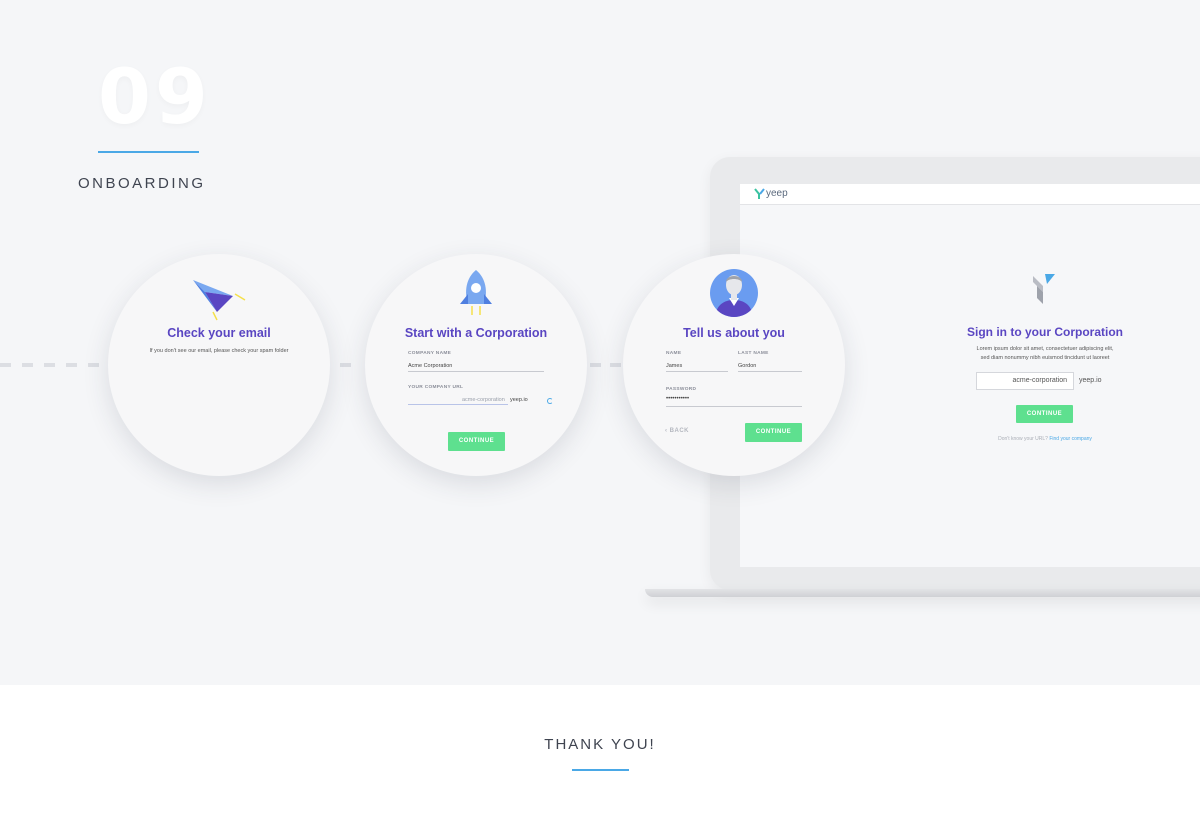 This screenshot has height=839, width=1200. I want to click on thank-you-underline, so click(600, 770).